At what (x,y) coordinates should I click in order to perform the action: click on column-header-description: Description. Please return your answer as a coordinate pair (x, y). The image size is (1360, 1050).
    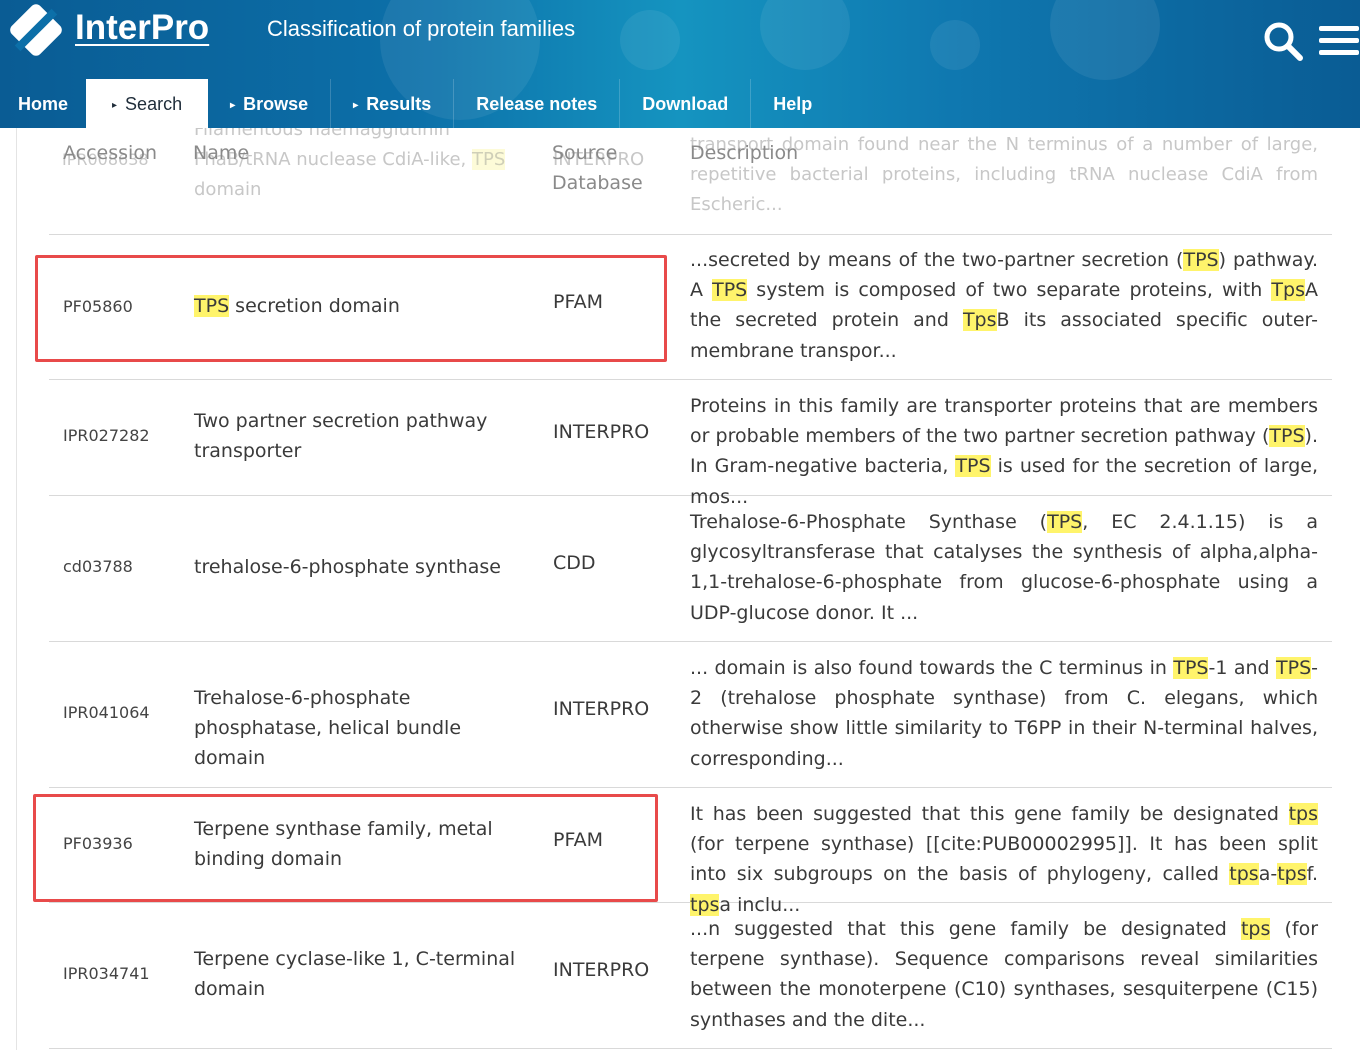
    Looking at the image, I should click on (744, 153).